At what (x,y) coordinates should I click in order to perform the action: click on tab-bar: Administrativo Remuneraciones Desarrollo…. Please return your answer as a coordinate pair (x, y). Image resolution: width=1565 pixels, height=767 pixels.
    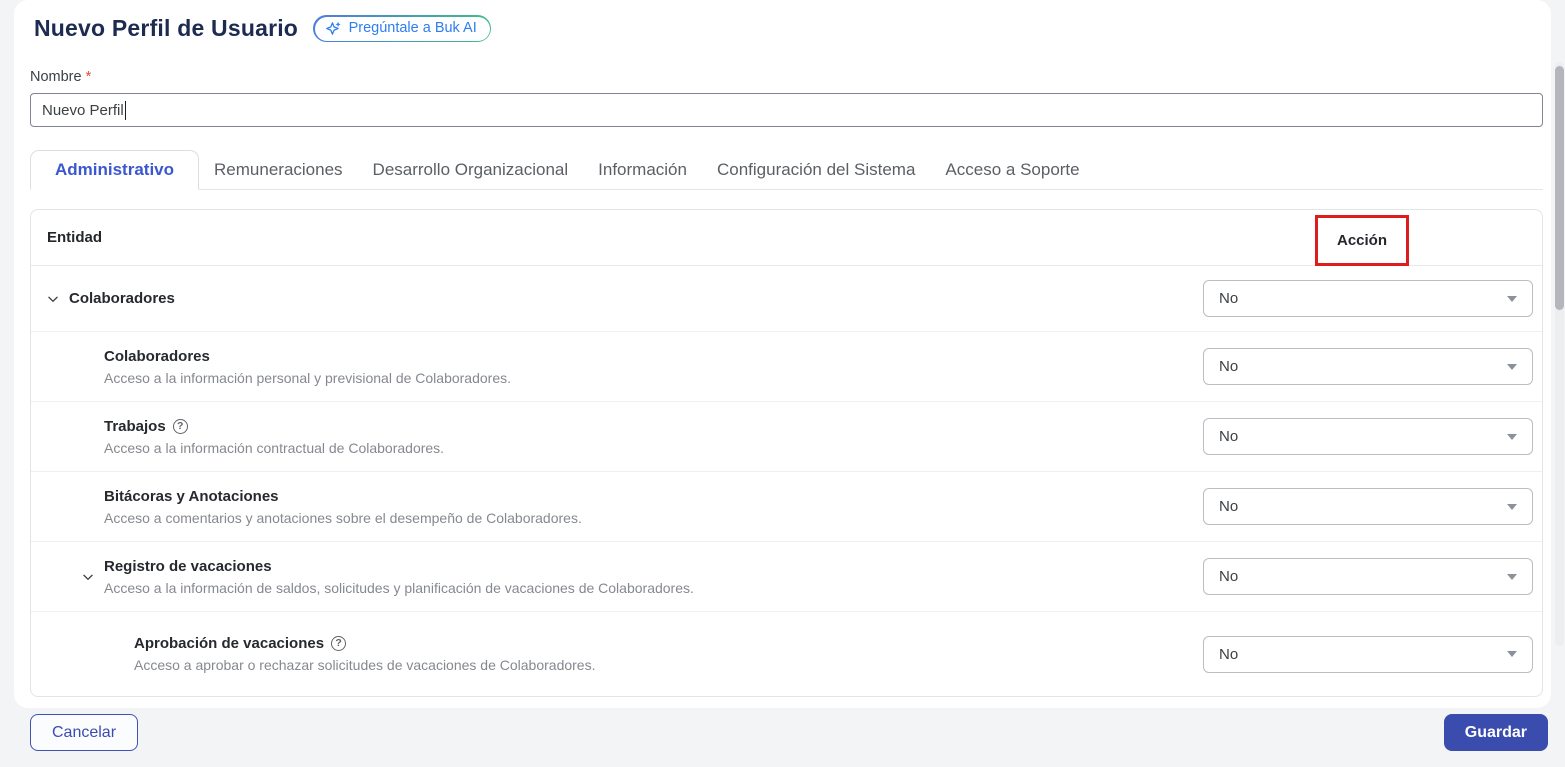
    Looking at the image, I should click on (786, 170).